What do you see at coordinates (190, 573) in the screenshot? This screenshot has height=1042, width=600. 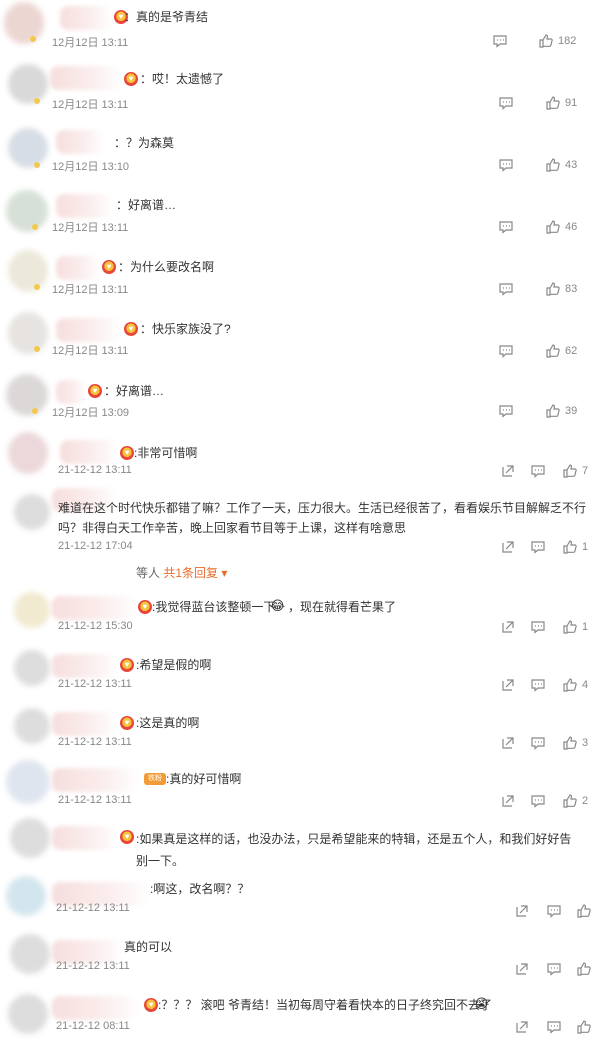 I see `replies-count: 共1条回复` at bounding box center [190, 573].